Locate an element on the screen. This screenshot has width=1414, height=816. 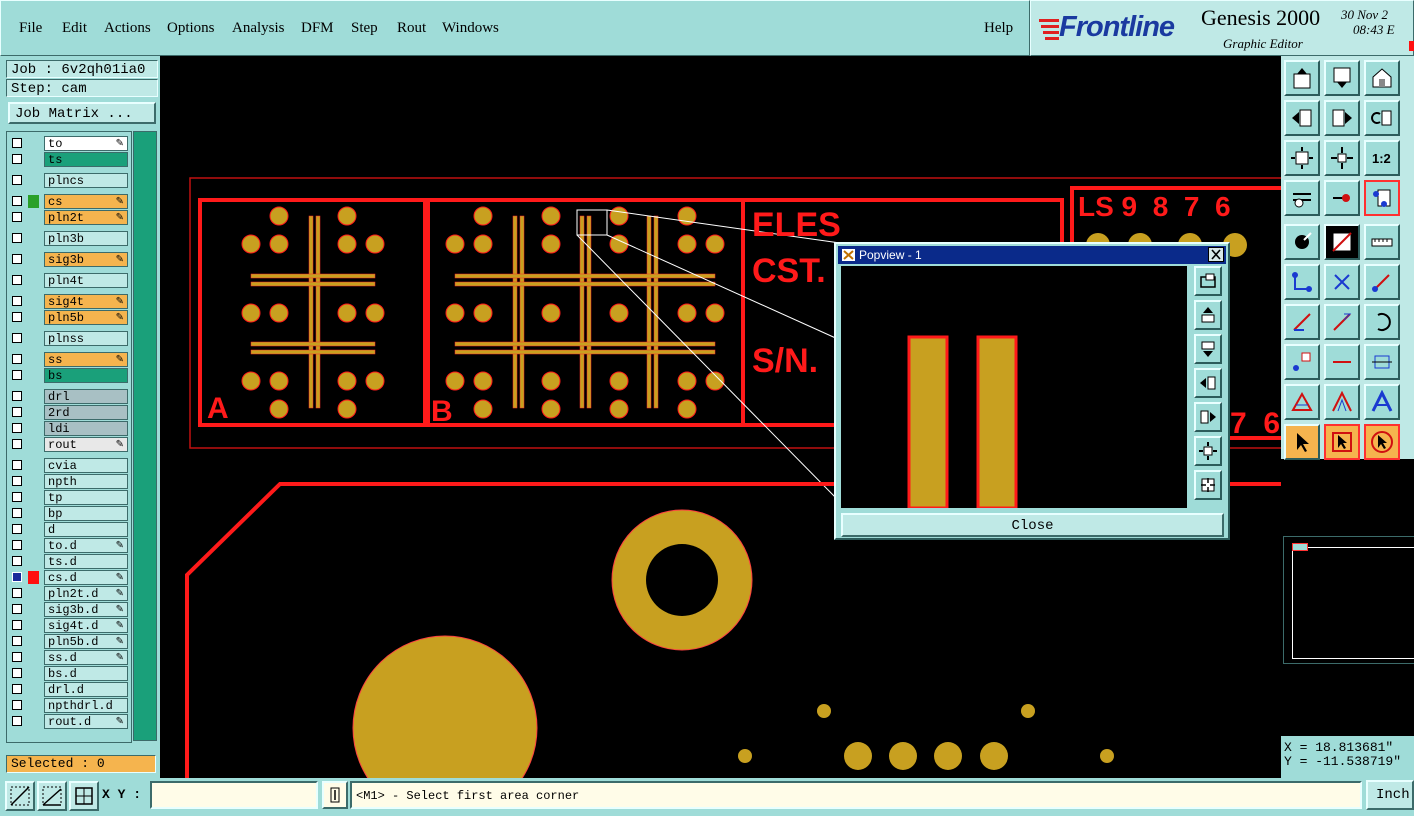
layer-row: pln2t ✎ is located at coordinates (69, 217).